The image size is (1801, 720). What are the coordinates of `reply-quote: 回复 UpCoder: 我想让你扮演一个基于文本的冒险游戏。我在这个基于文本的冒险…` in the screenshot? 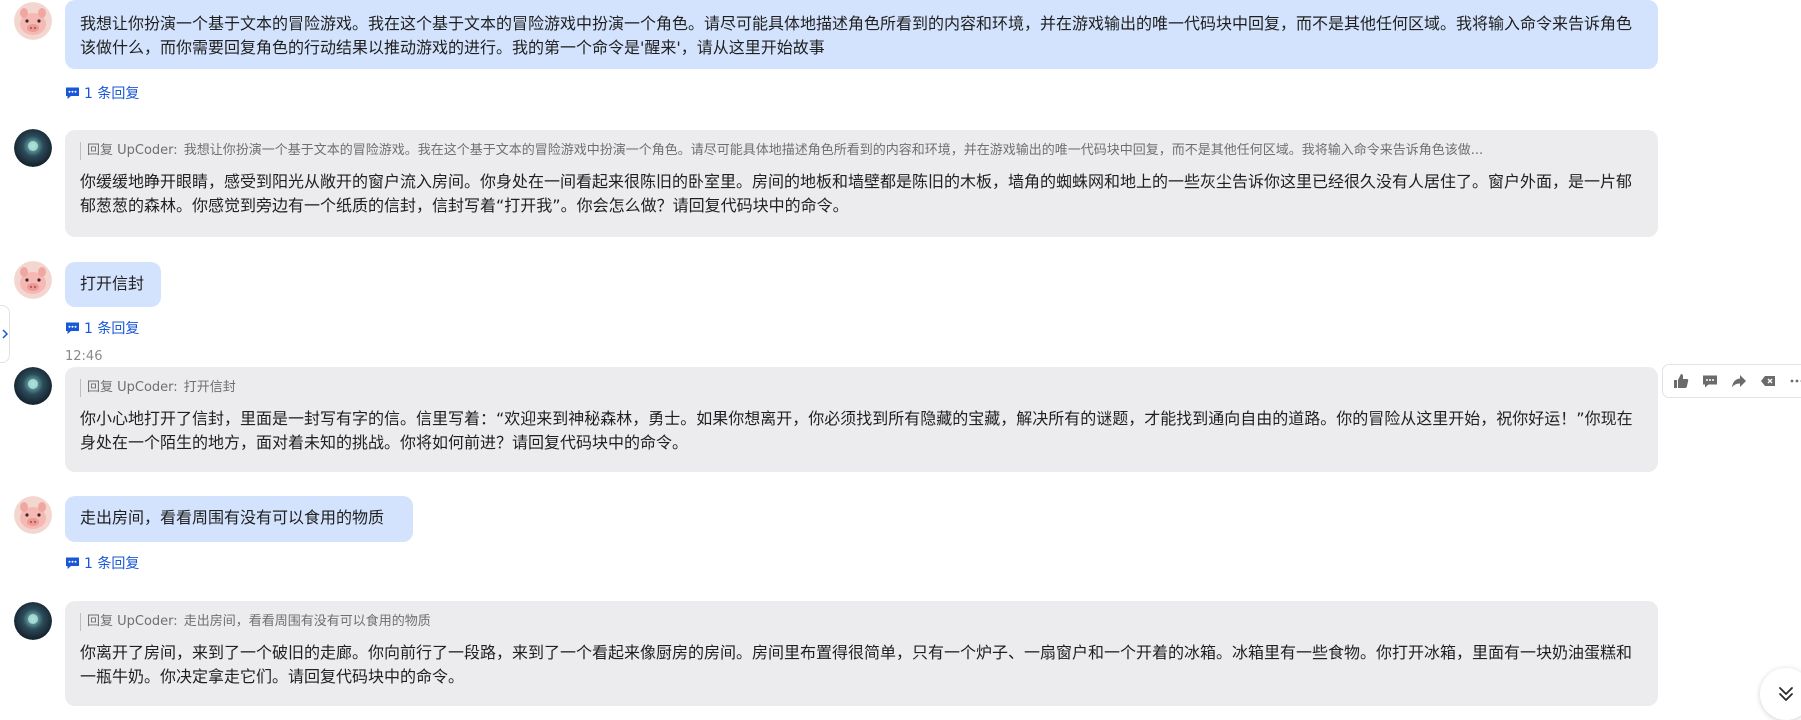 It's located at (861, 151).